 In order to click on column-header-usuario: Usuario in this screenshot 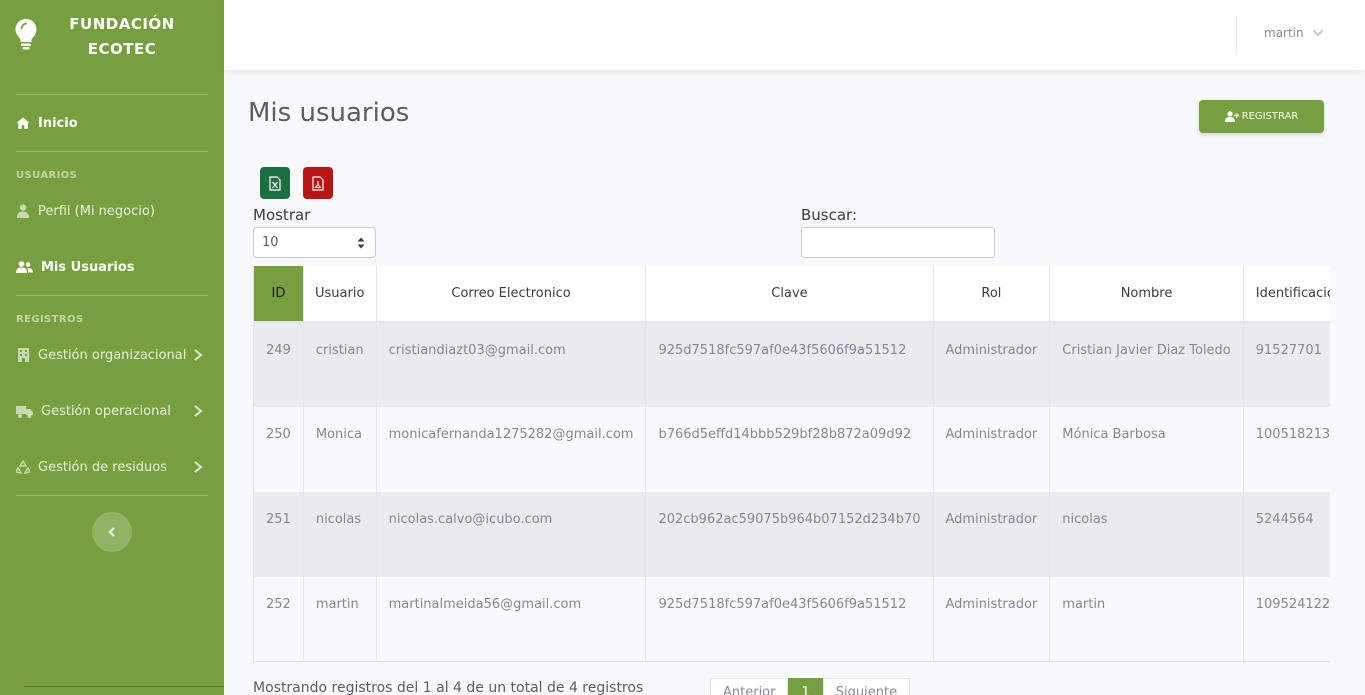, I will do `click(340, 294)`.